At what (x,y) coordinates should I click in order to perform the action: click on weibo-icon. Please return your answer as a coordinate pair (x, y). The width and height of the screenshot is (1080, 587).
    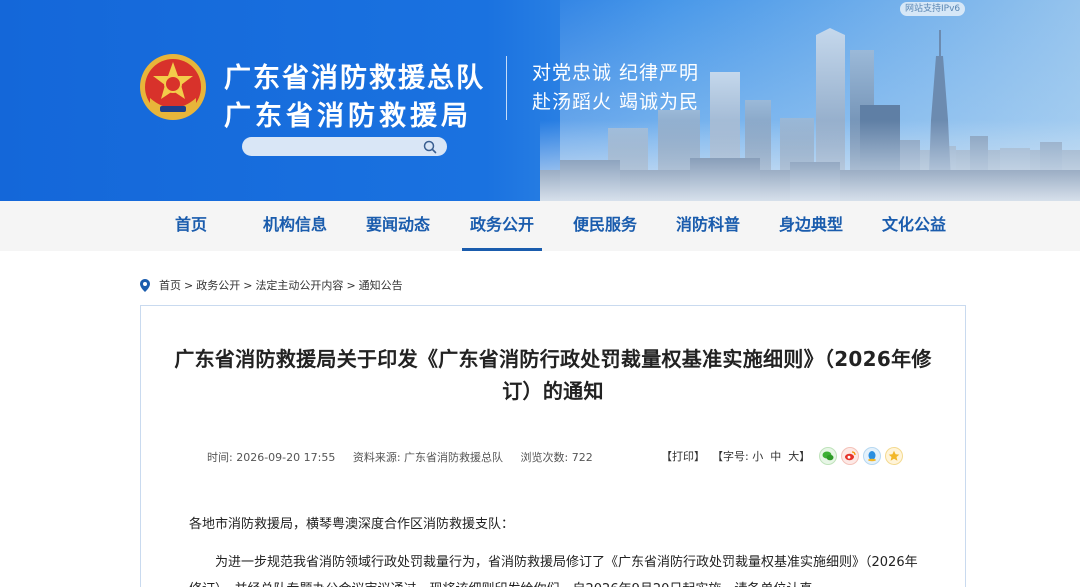
    Looking at the image, I should click on (850, 456).